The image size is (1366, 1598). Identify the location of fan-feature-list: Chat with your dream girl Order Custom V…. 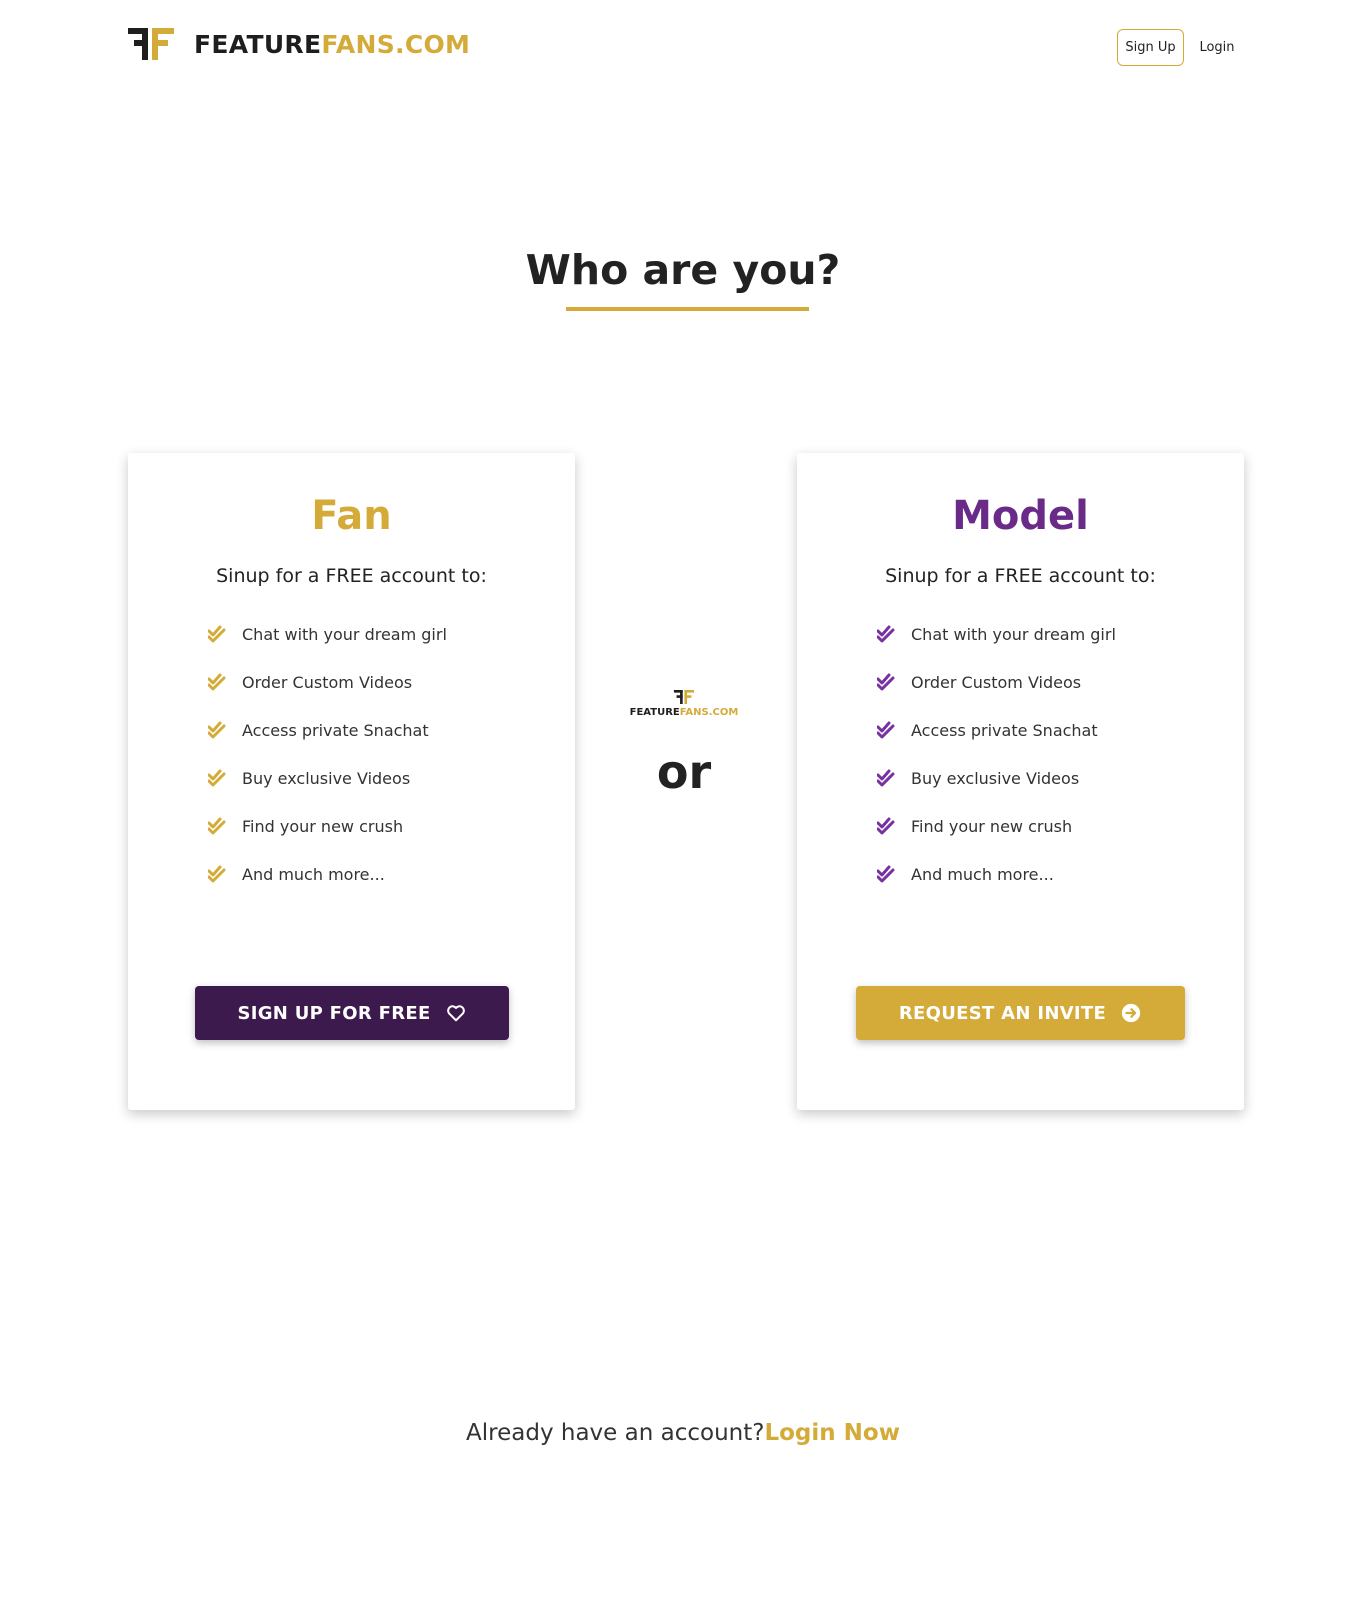
(327, 754).